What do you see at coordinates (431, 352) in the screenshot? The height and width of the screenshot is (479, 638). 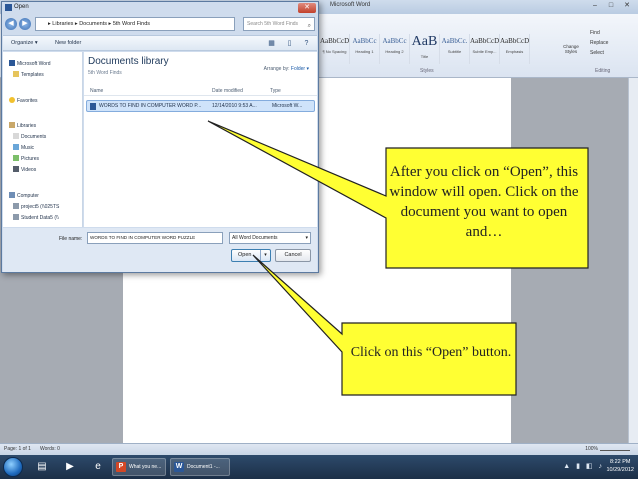 I see `callout-2-text: Click on this “Open” button.` at bounding box center [431, 352].